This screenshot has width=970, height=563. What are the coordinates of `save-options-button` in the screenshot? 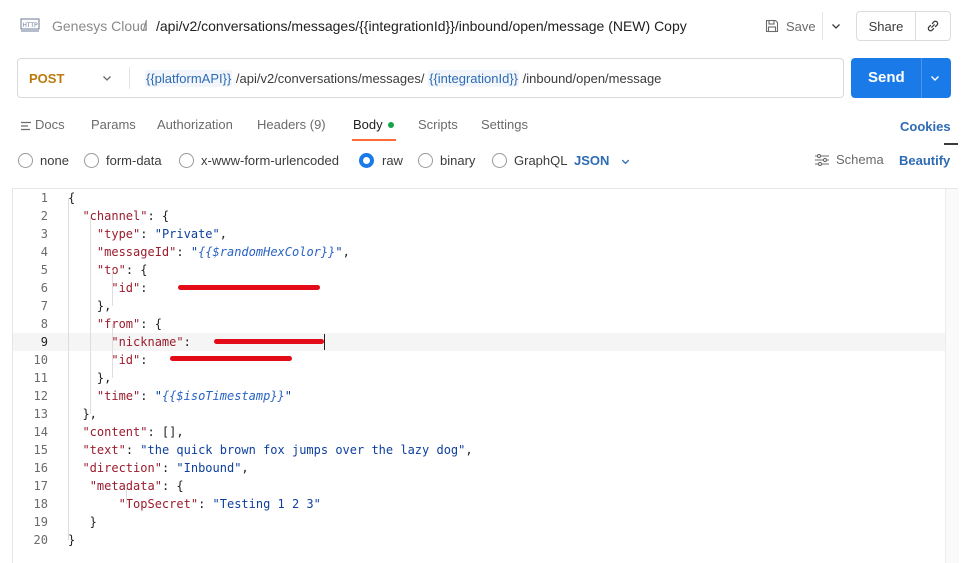 It's located at (835, 26).